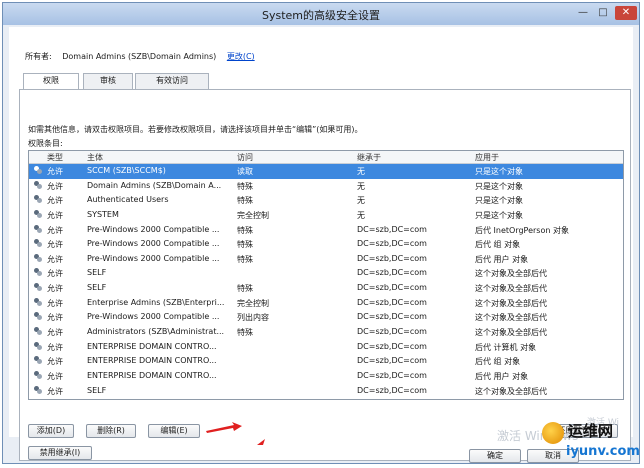  What do you see at coordinates (172, 81) in the screenshot?
I see `tab-effective-access: 有效访问` at bounding box center [172, 81].